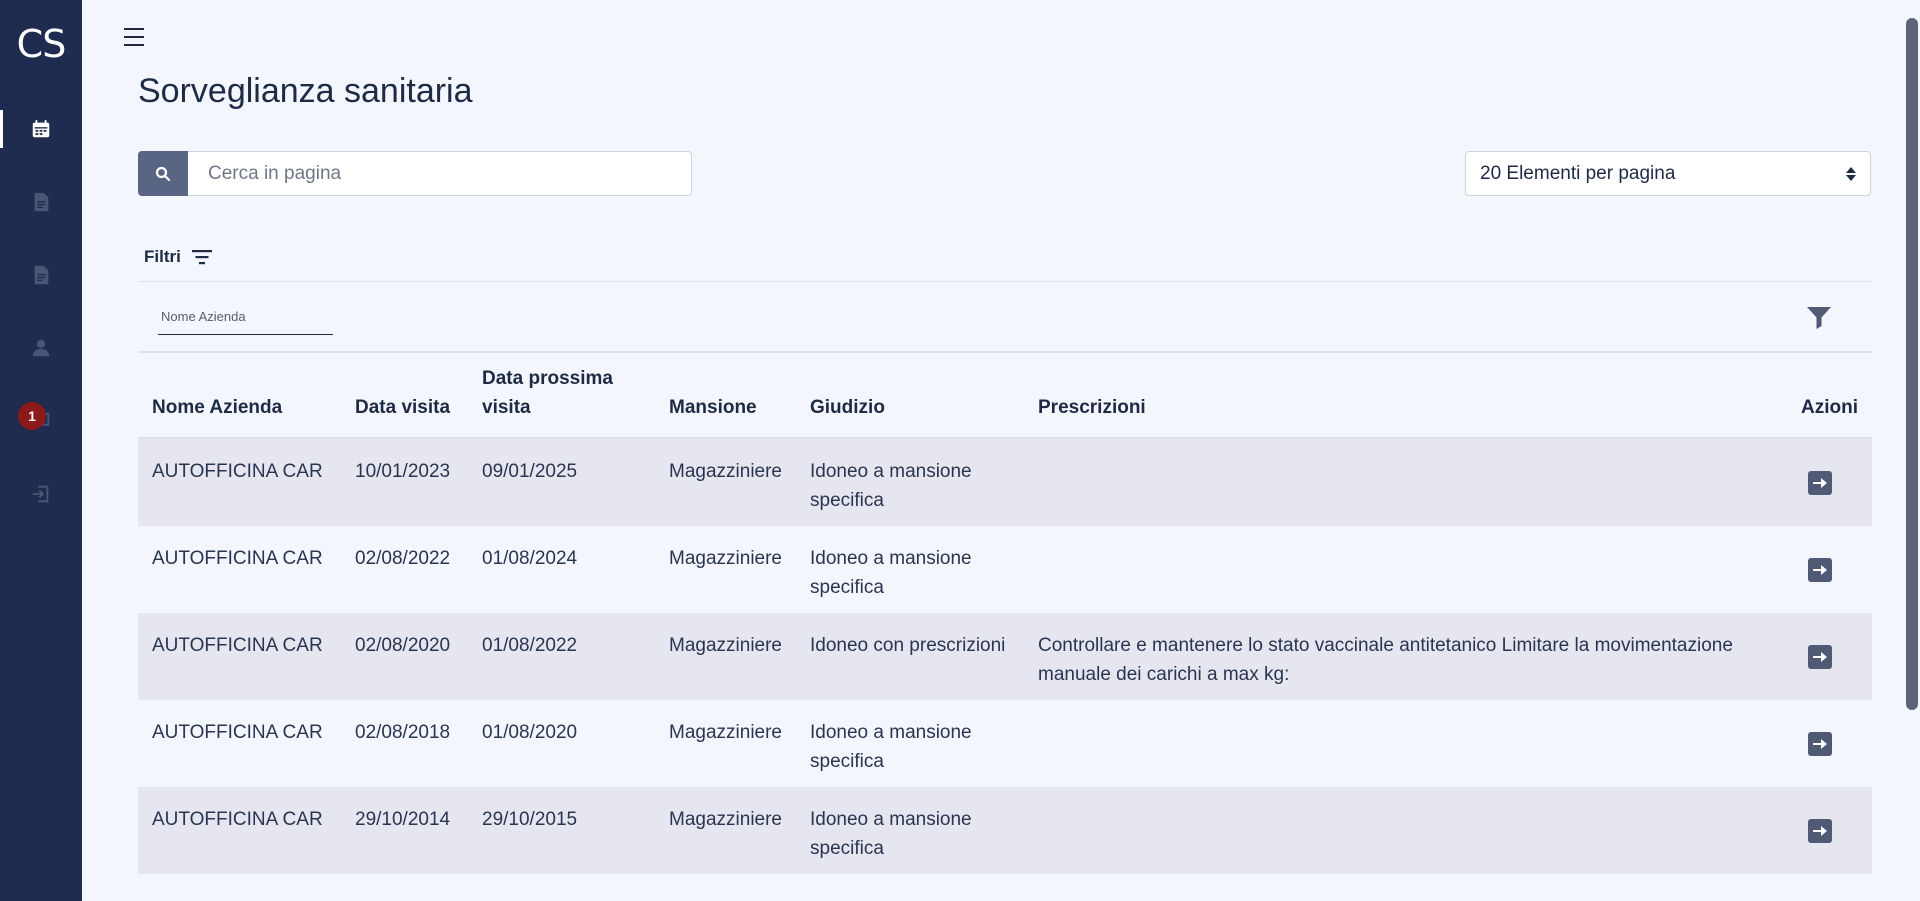  I want to click on sidebar: CS 1, so click(41, 450).